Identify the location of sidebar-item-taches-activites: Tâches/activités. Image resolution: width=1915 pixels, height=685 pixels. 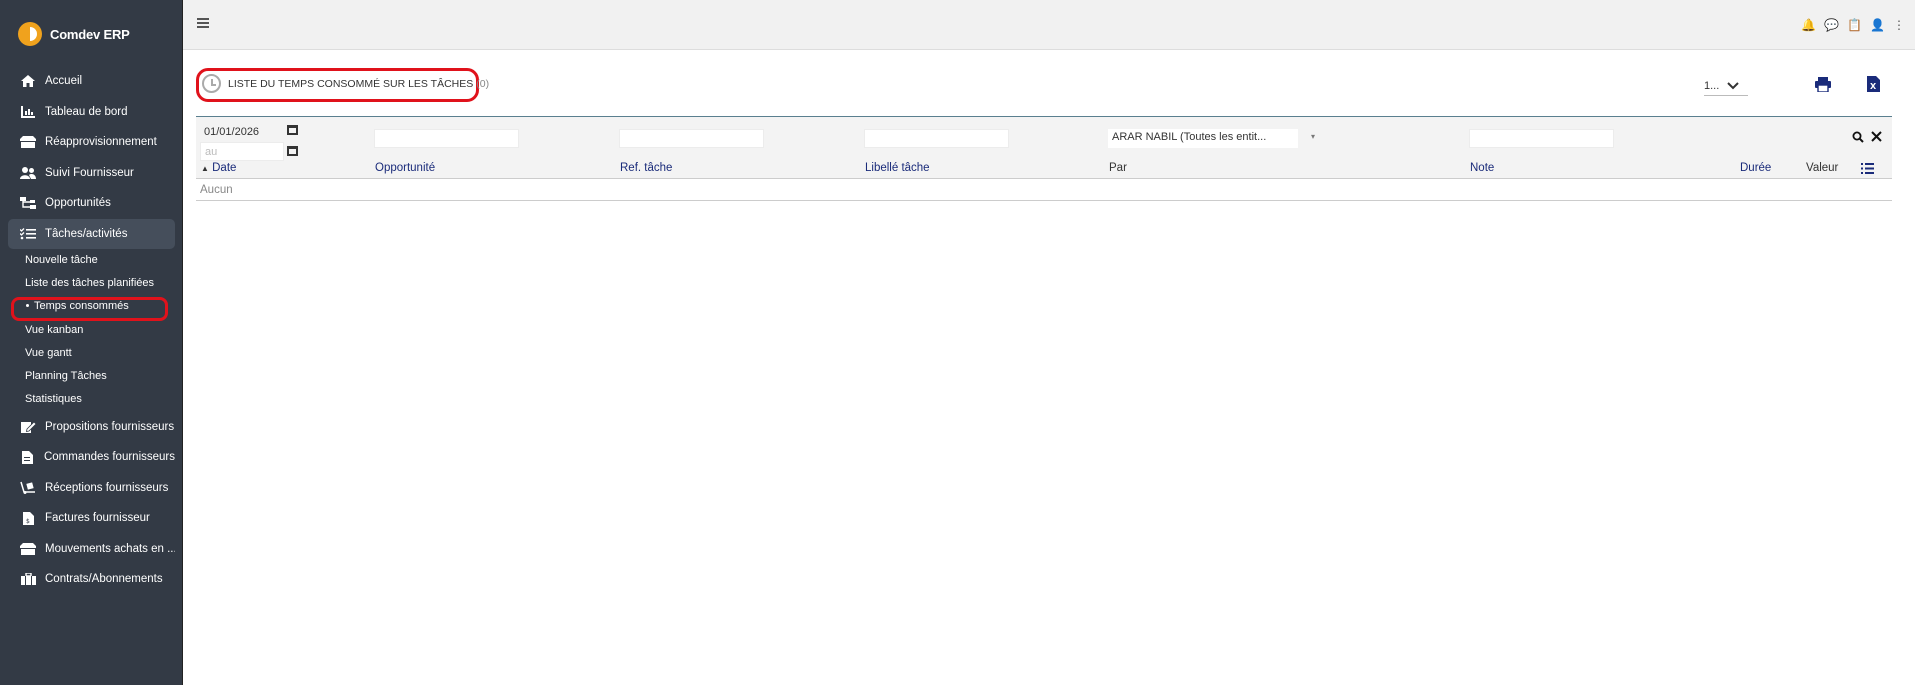
(91, 233).